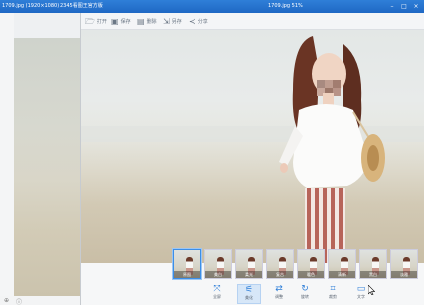 The width and height of the screenshot is (424, 305). What do you see at coordinates (404, 264) in the screenshot?
I see `filter-thumb: 淡雅` at bounding box center [404, 264].